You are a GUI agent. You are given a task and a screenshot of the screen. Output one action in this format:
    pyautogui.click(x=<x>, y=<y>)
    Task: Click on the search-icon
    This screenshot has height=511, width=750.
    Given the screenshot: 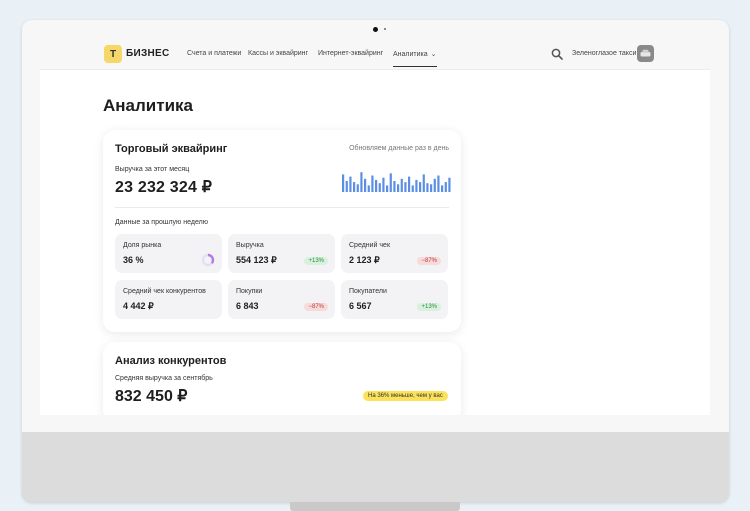 What is the action you would take?
    pyautogui.click(x=557, y=54)
    